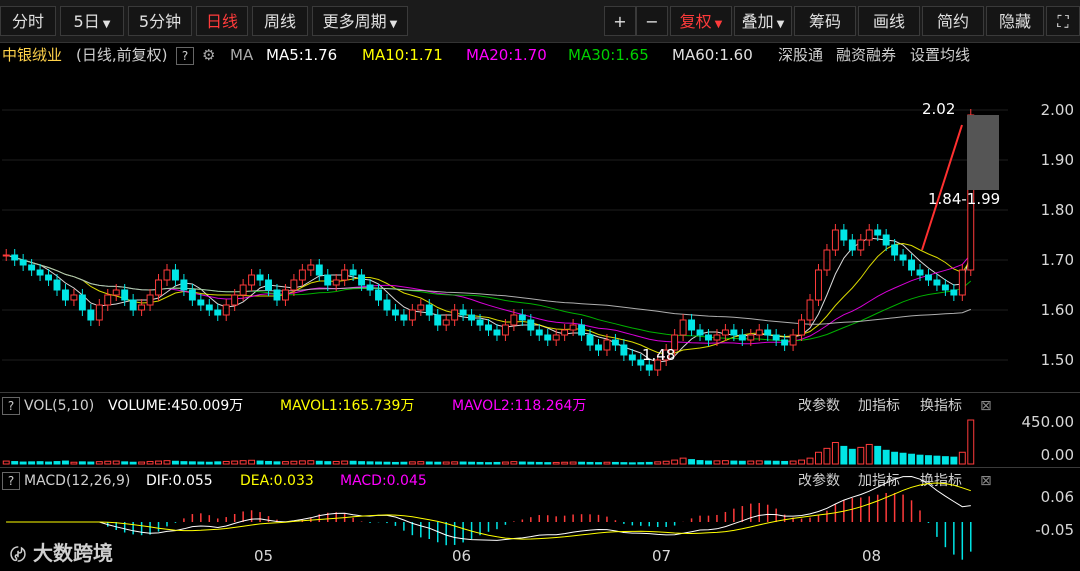  I want to click on fullscreen-icon: ⛶, so click(1063, 21).